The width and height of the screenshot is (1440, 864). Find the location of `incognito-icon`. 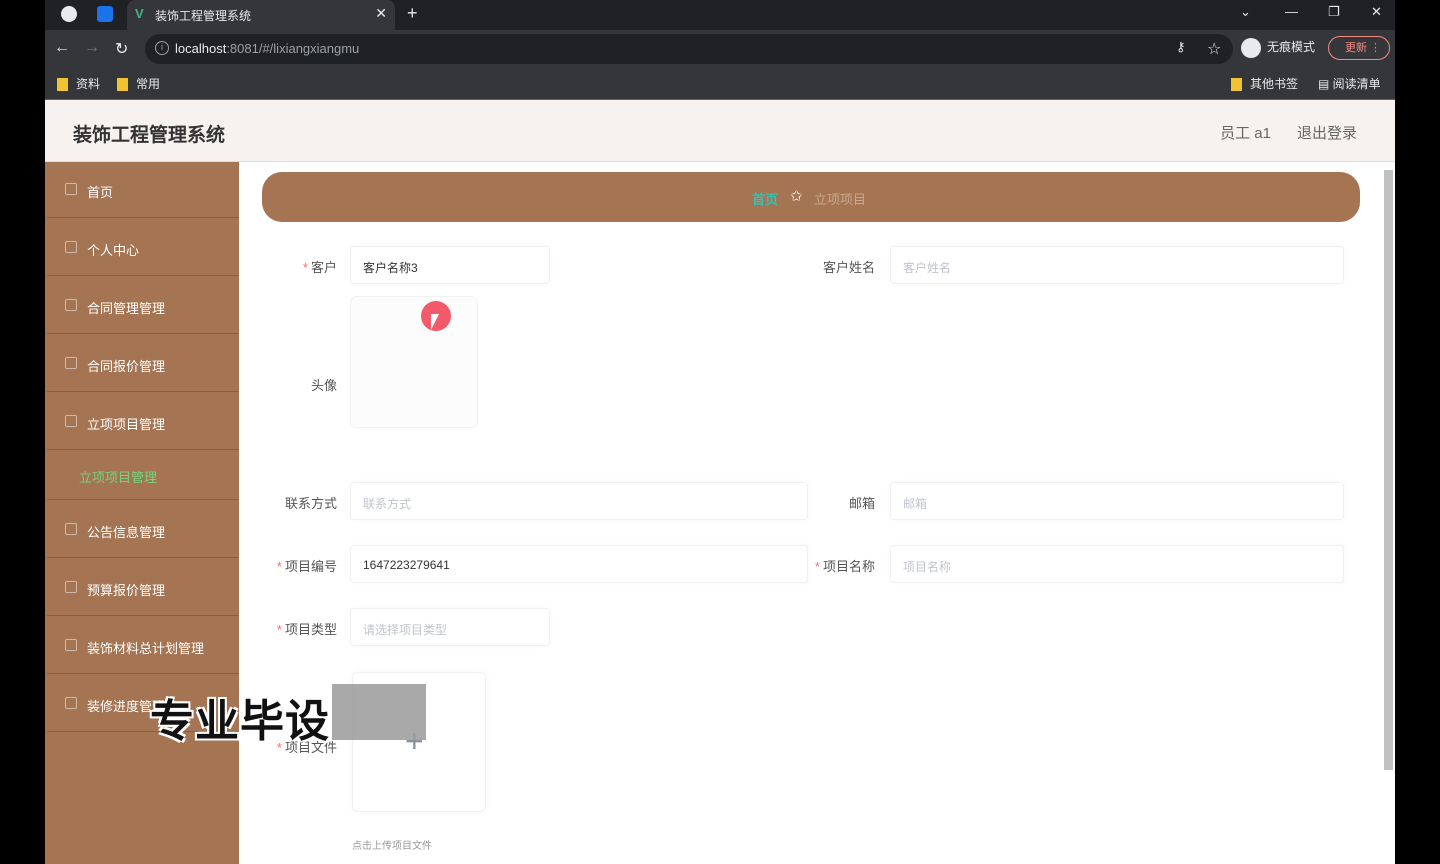

incognito-icon is located at coordinates (1251, 48).